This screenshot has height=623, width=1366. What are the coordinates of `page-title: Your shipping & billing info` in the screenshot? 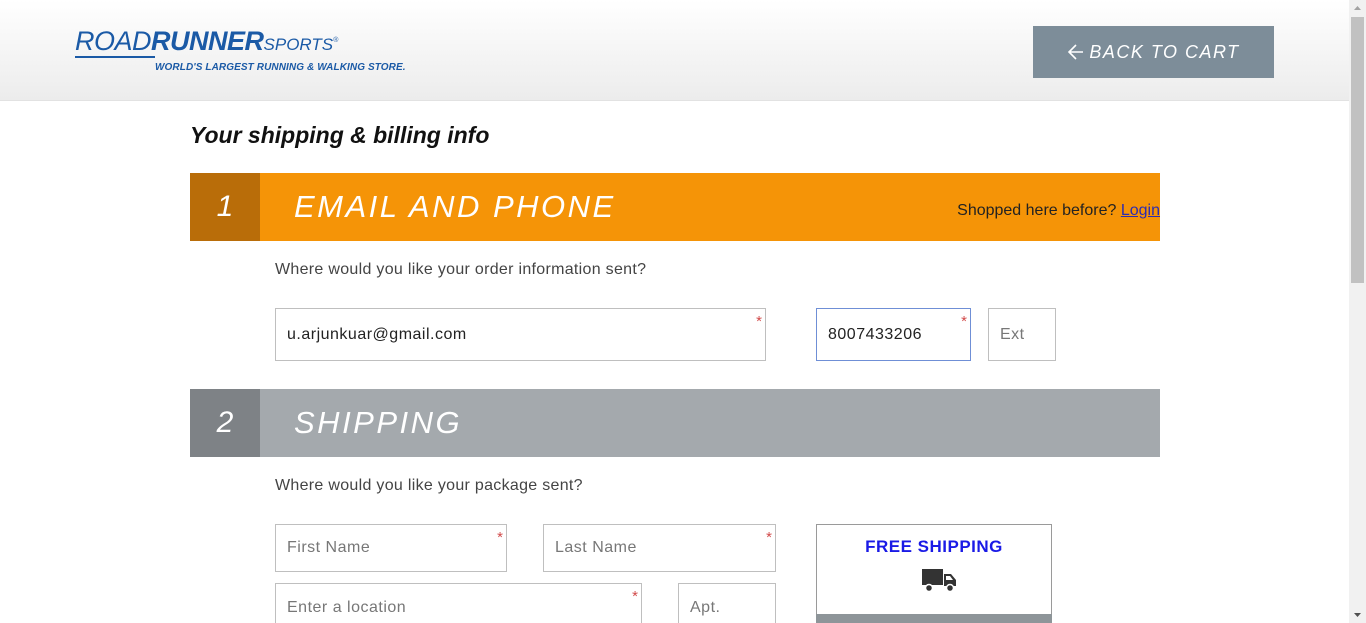 It's located at (340, 135).